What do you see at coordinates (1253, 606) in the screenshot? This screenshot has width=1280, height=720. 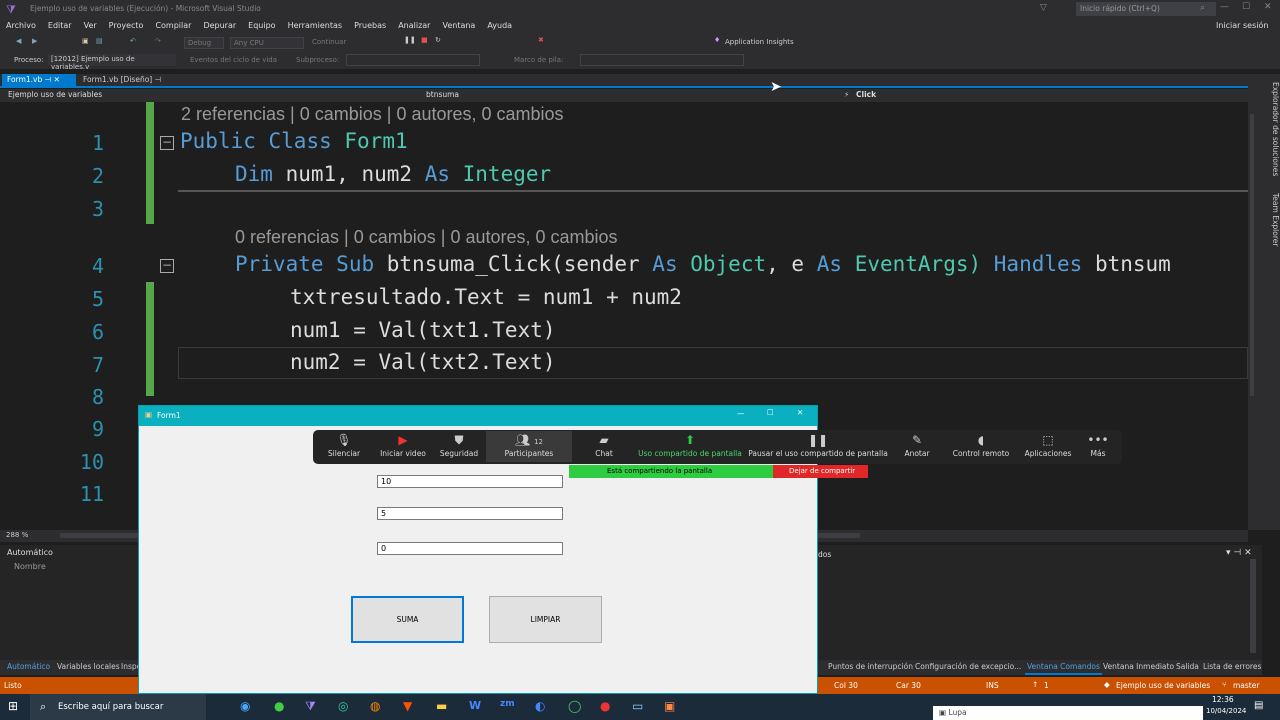 I see `pane-scrollbar` at bounding box center [1253, 606].